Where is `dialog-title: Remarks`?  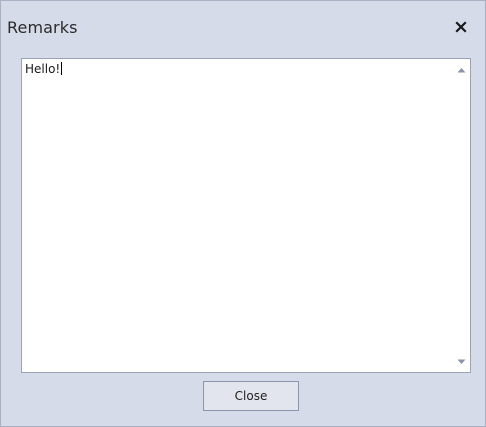 dialog-title: Remarks is located at coordinates (42, 27).